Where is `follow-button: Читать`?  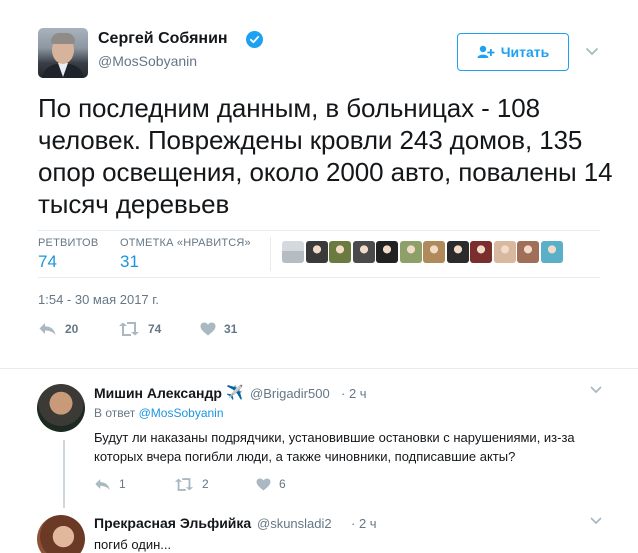
follow-button: Читать is located at coordinates (513, 52).